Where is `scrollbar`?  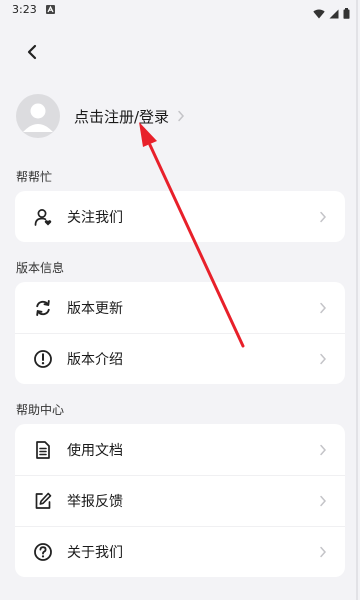
scrollbar is located at coordinates (357, 300).